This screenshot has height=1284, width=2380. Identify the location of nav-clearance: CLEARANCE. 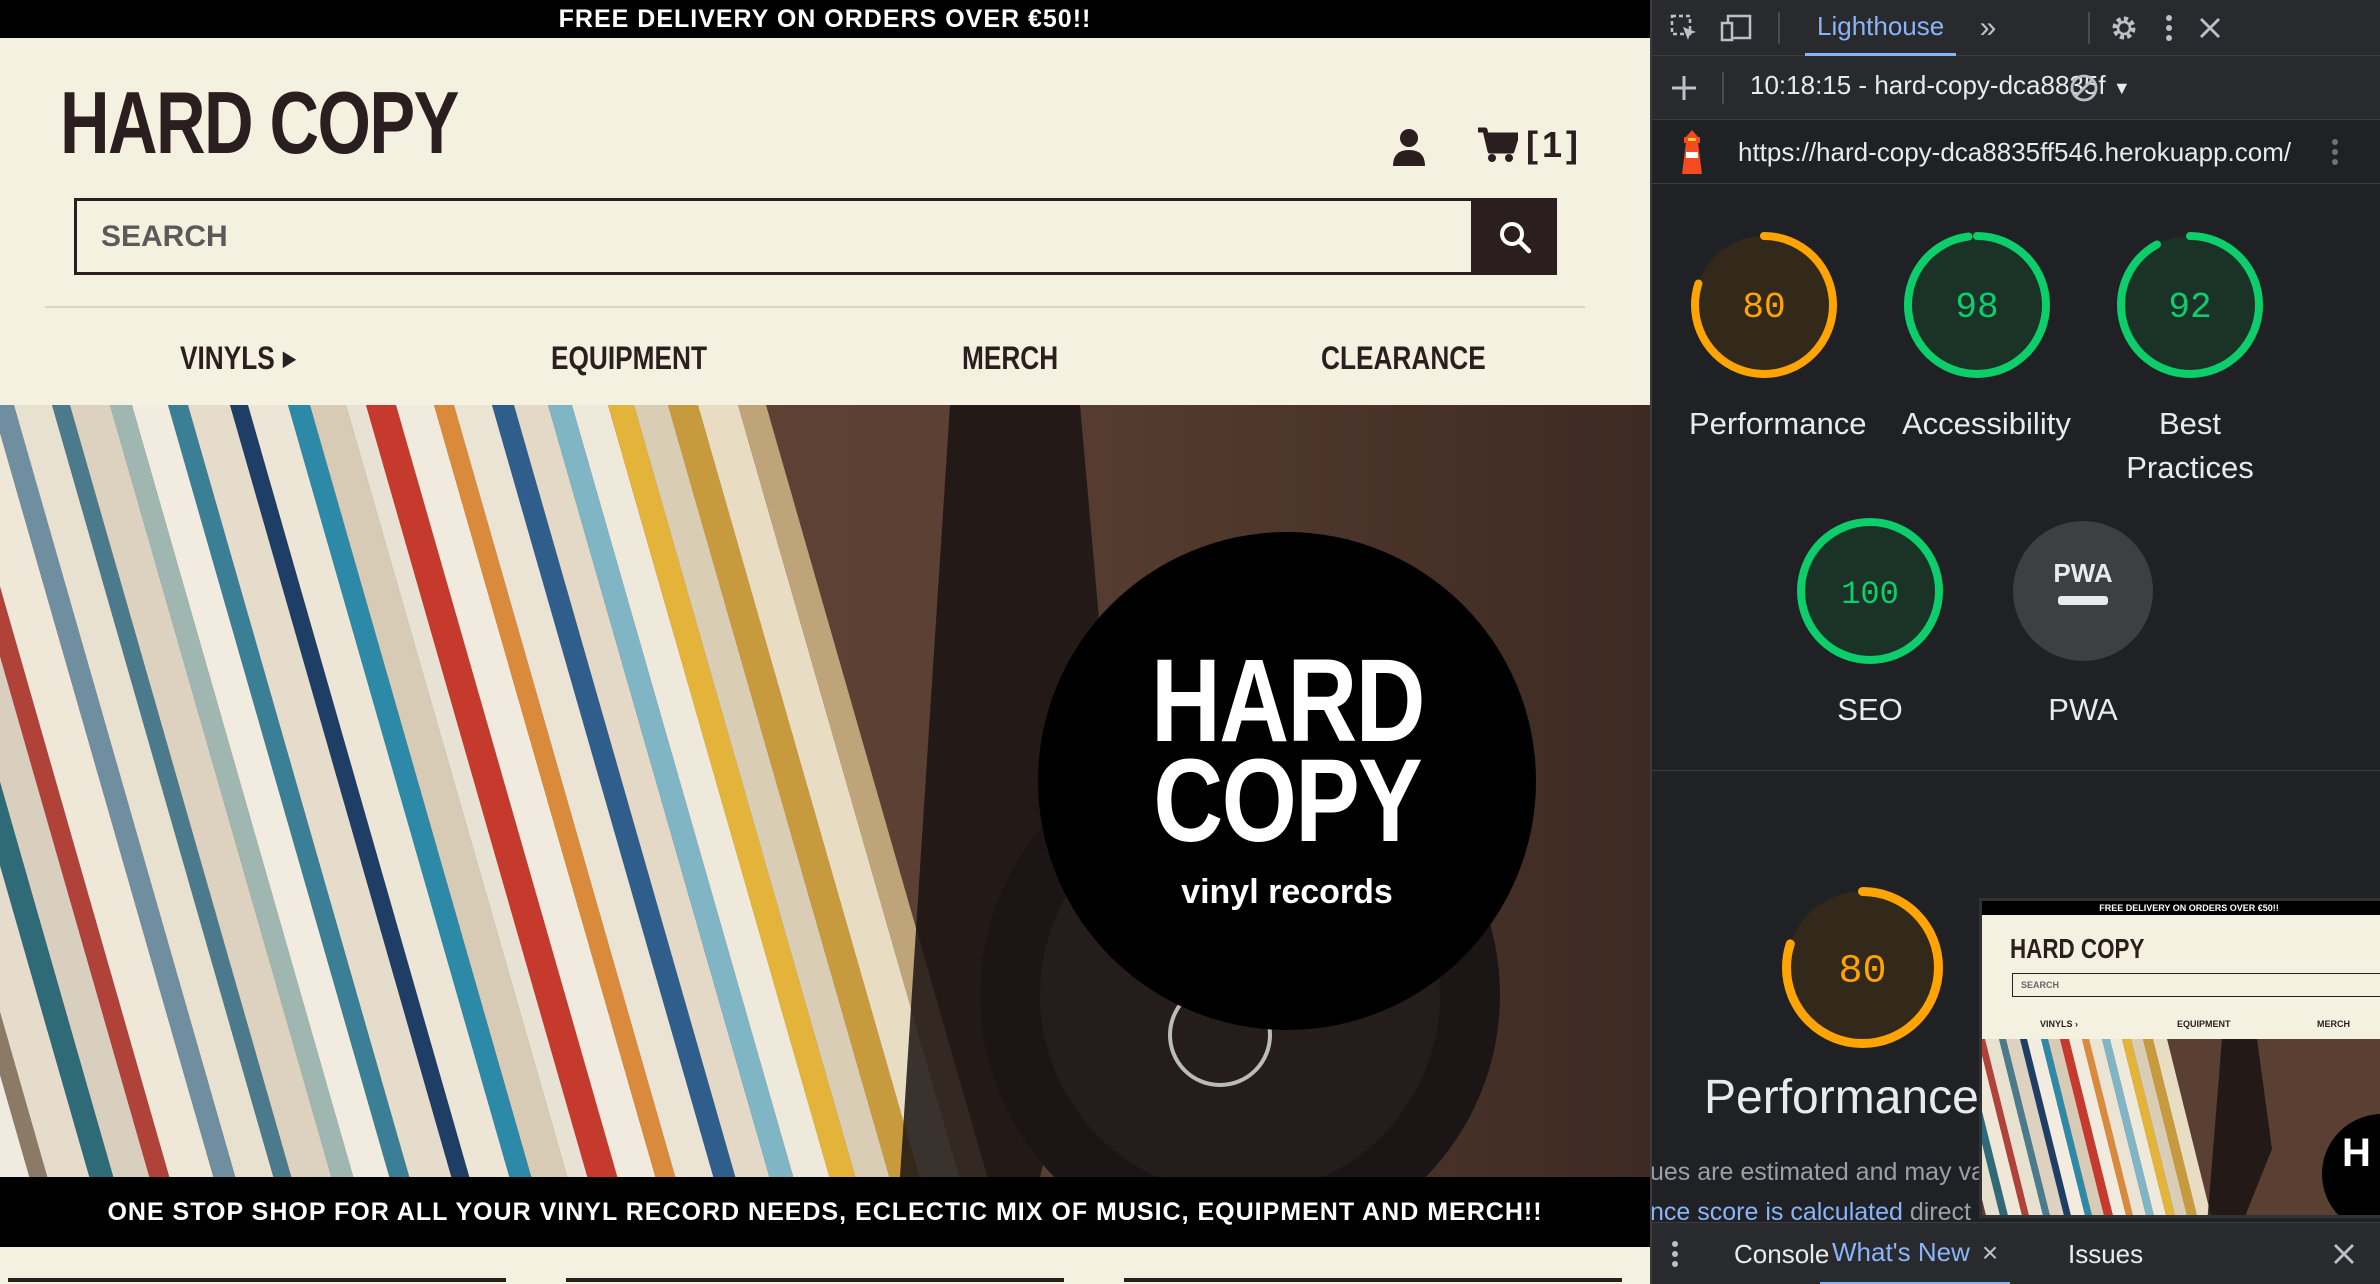
(1403, 358).